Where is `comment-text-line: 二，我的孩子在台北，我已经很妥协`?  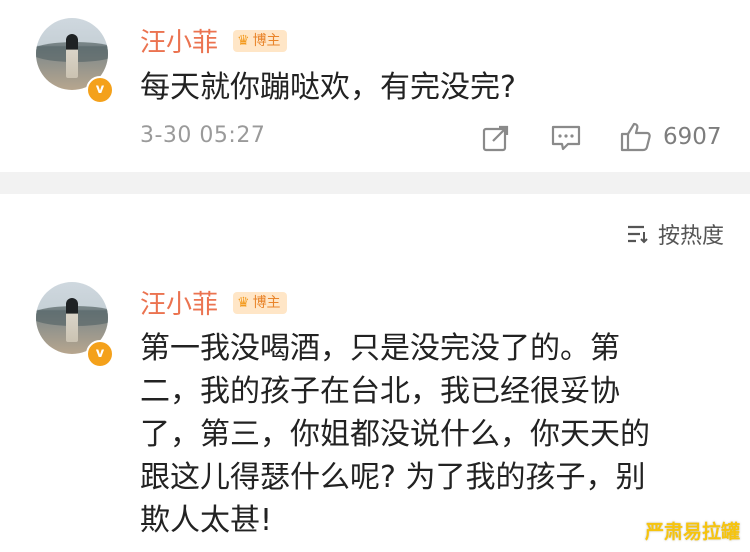 comment-text-line: 二，我的孩子在台北，我已经很妥协 is located at coordinates (380, 391).